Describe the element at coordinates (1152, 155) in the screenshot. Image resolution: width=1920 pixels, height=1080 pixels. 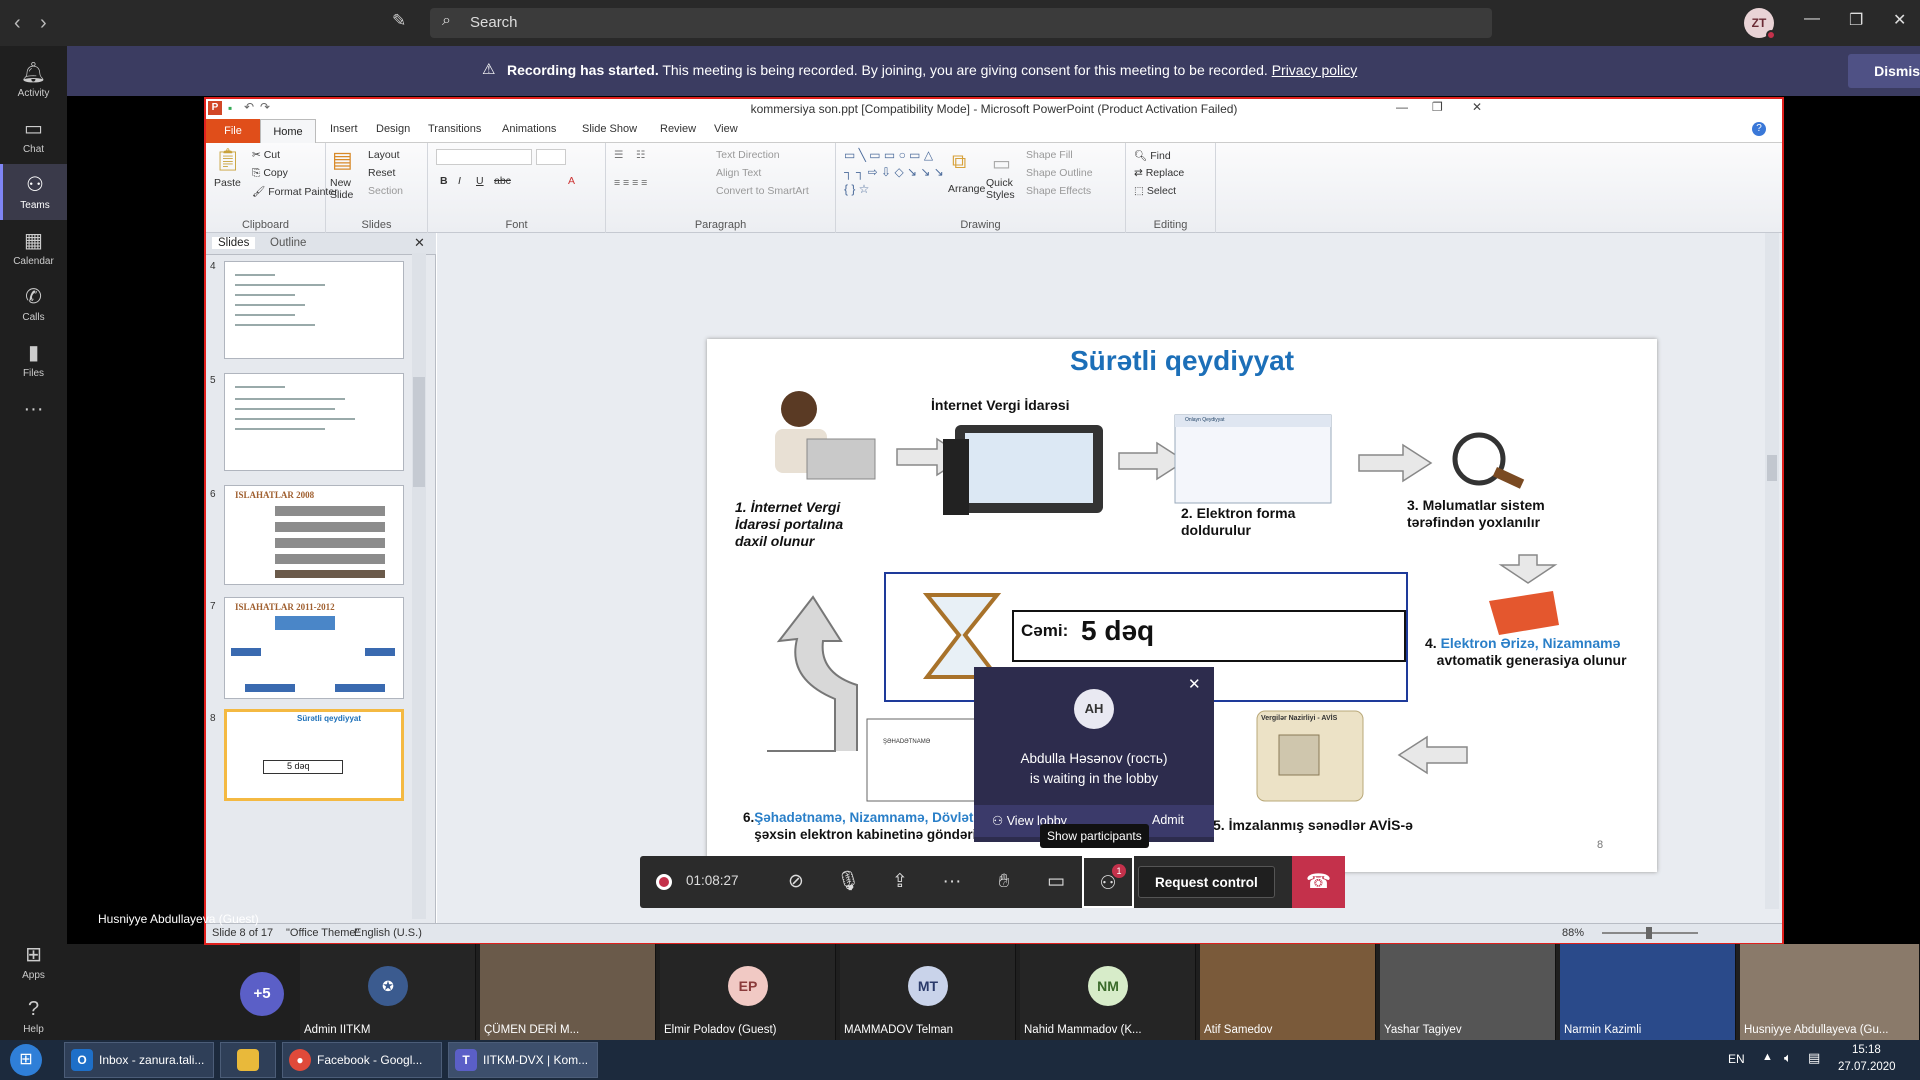
I see `find-button: 🔍︎ Find` at that location.